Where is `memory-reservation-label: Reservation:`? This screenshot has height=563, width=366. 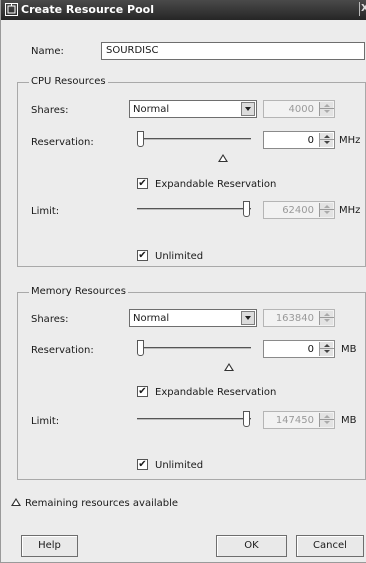 memory-reservation-label: Reservation: is located at coordinates (62, 350).